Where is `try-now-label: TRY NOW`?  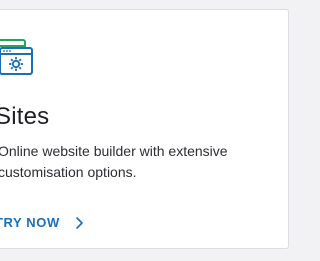 try-now-label: TRY NOW is located at coordinates (30, 222).